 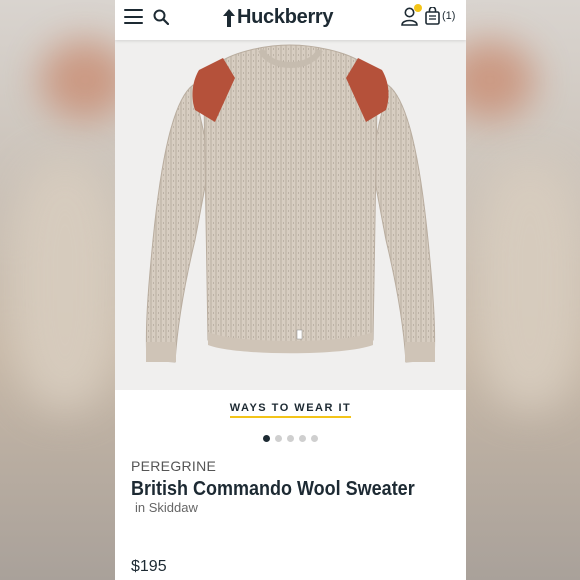 What do you see at coordinates (418, 8) in the screenshot?
I see `notification-dot` at bounding box center [418, 8].